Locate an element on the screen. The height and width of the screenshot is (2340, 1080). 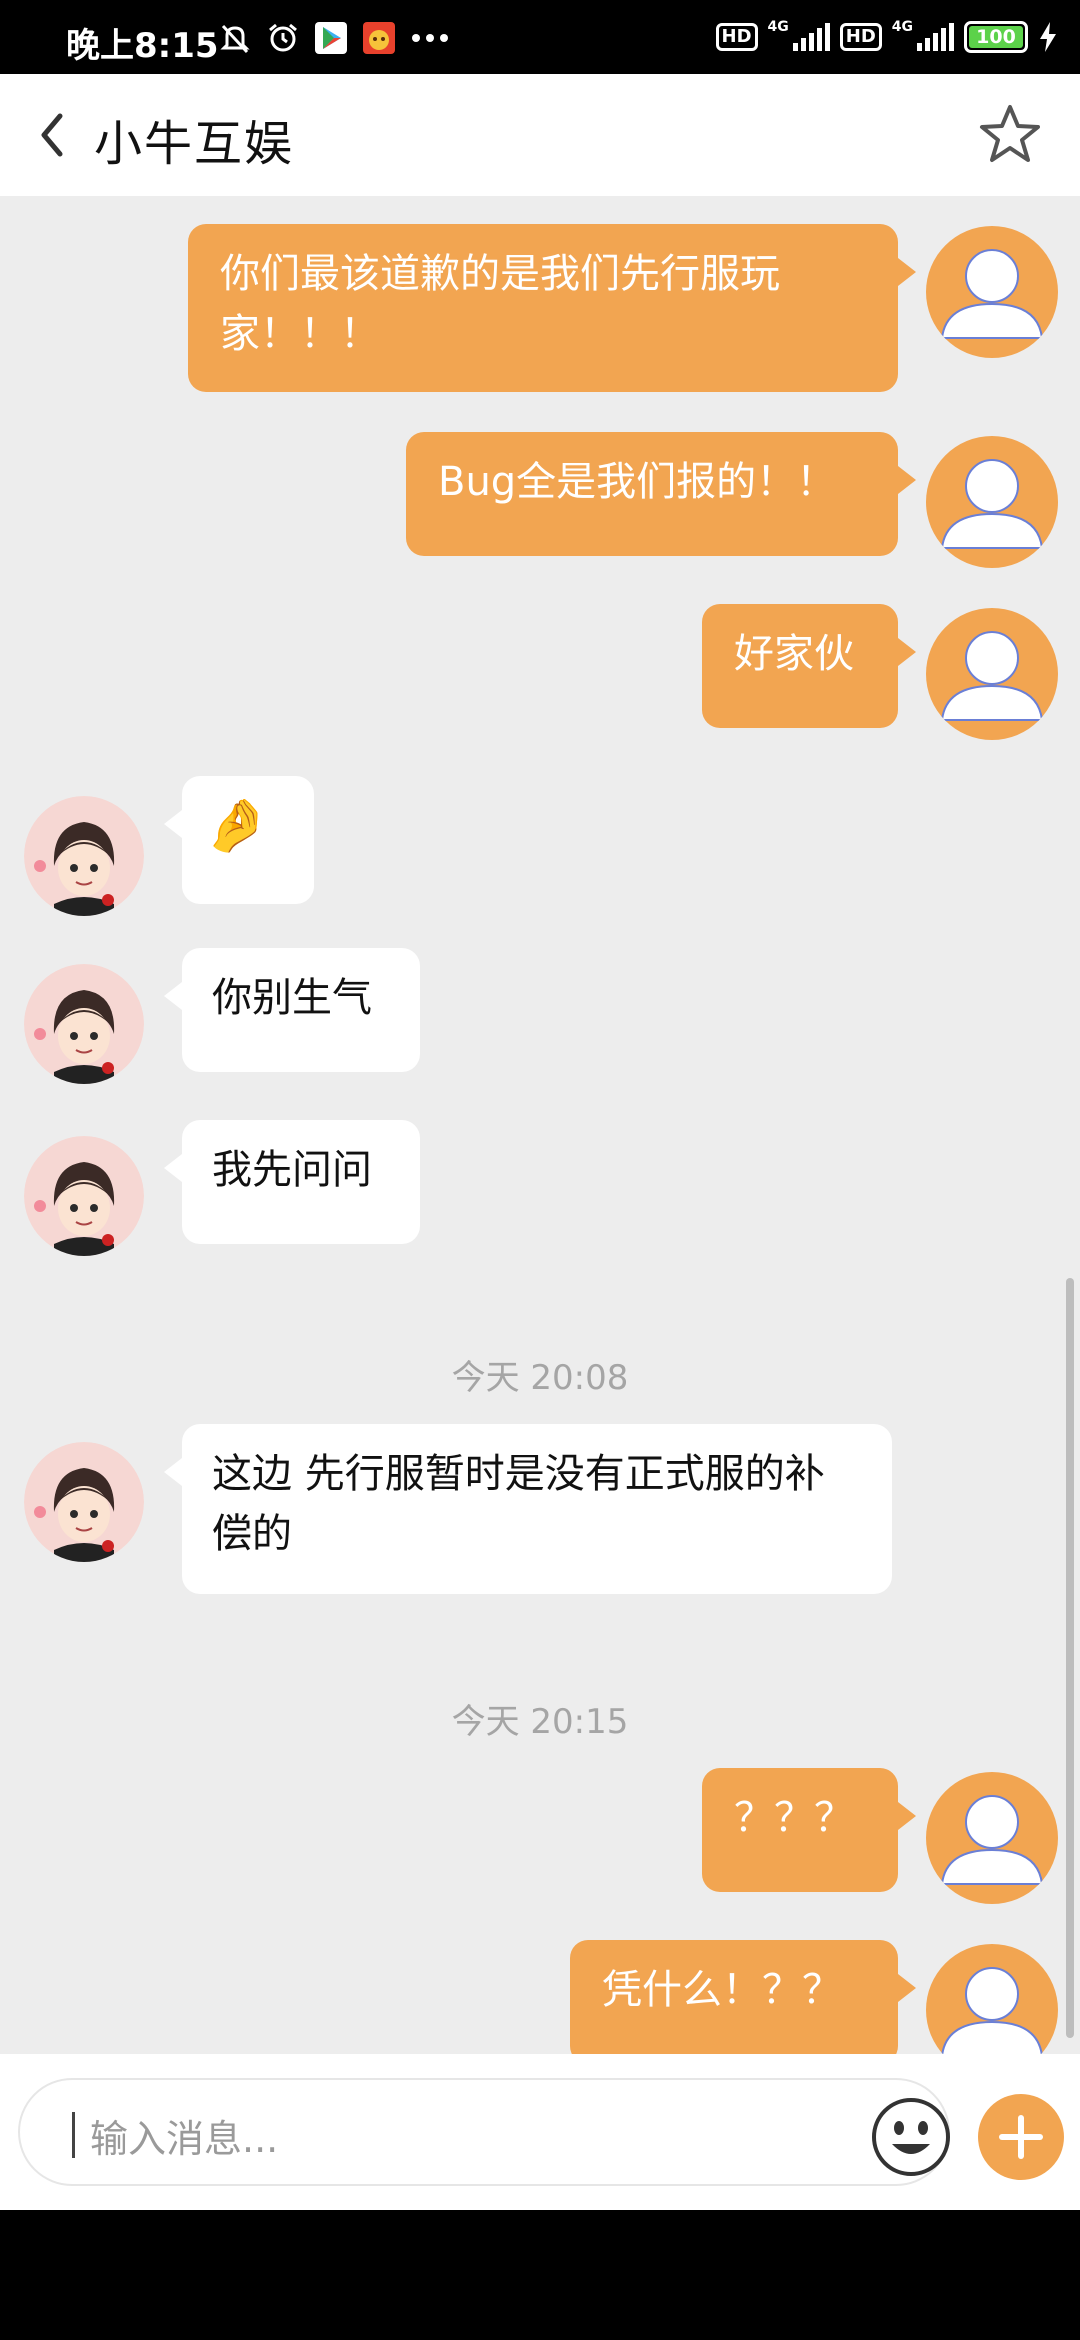
incoming-message-bubble: 我先问问 is located at coordinates (292, 1182).